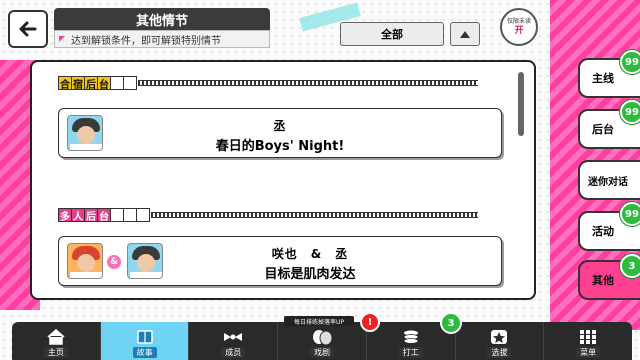  I want to click on nav-label: 打工, so click(410, 352).